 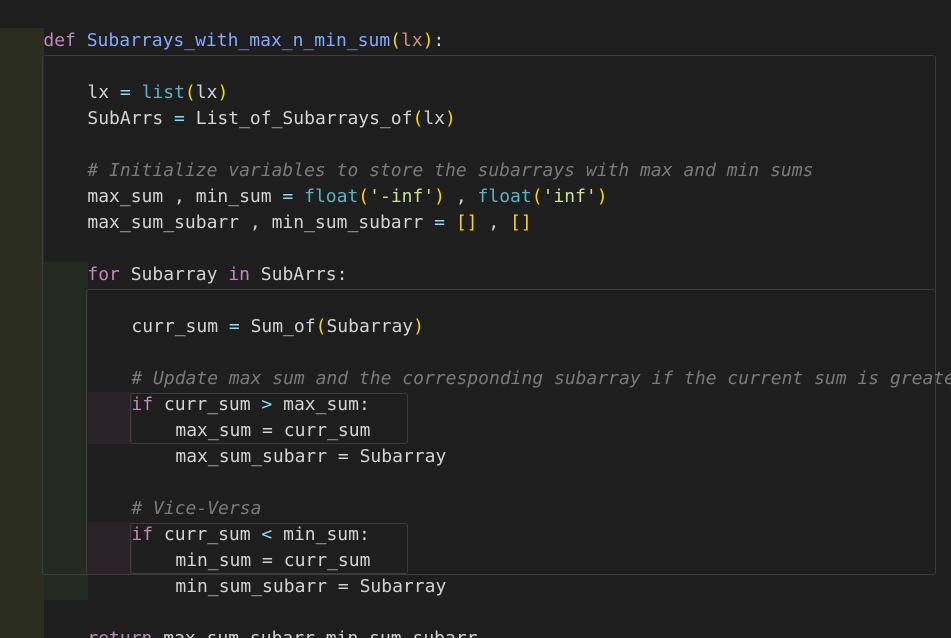 I want to click on code-line-if-min: if curr_sum < min_sum:, so click(x=228, y=520).